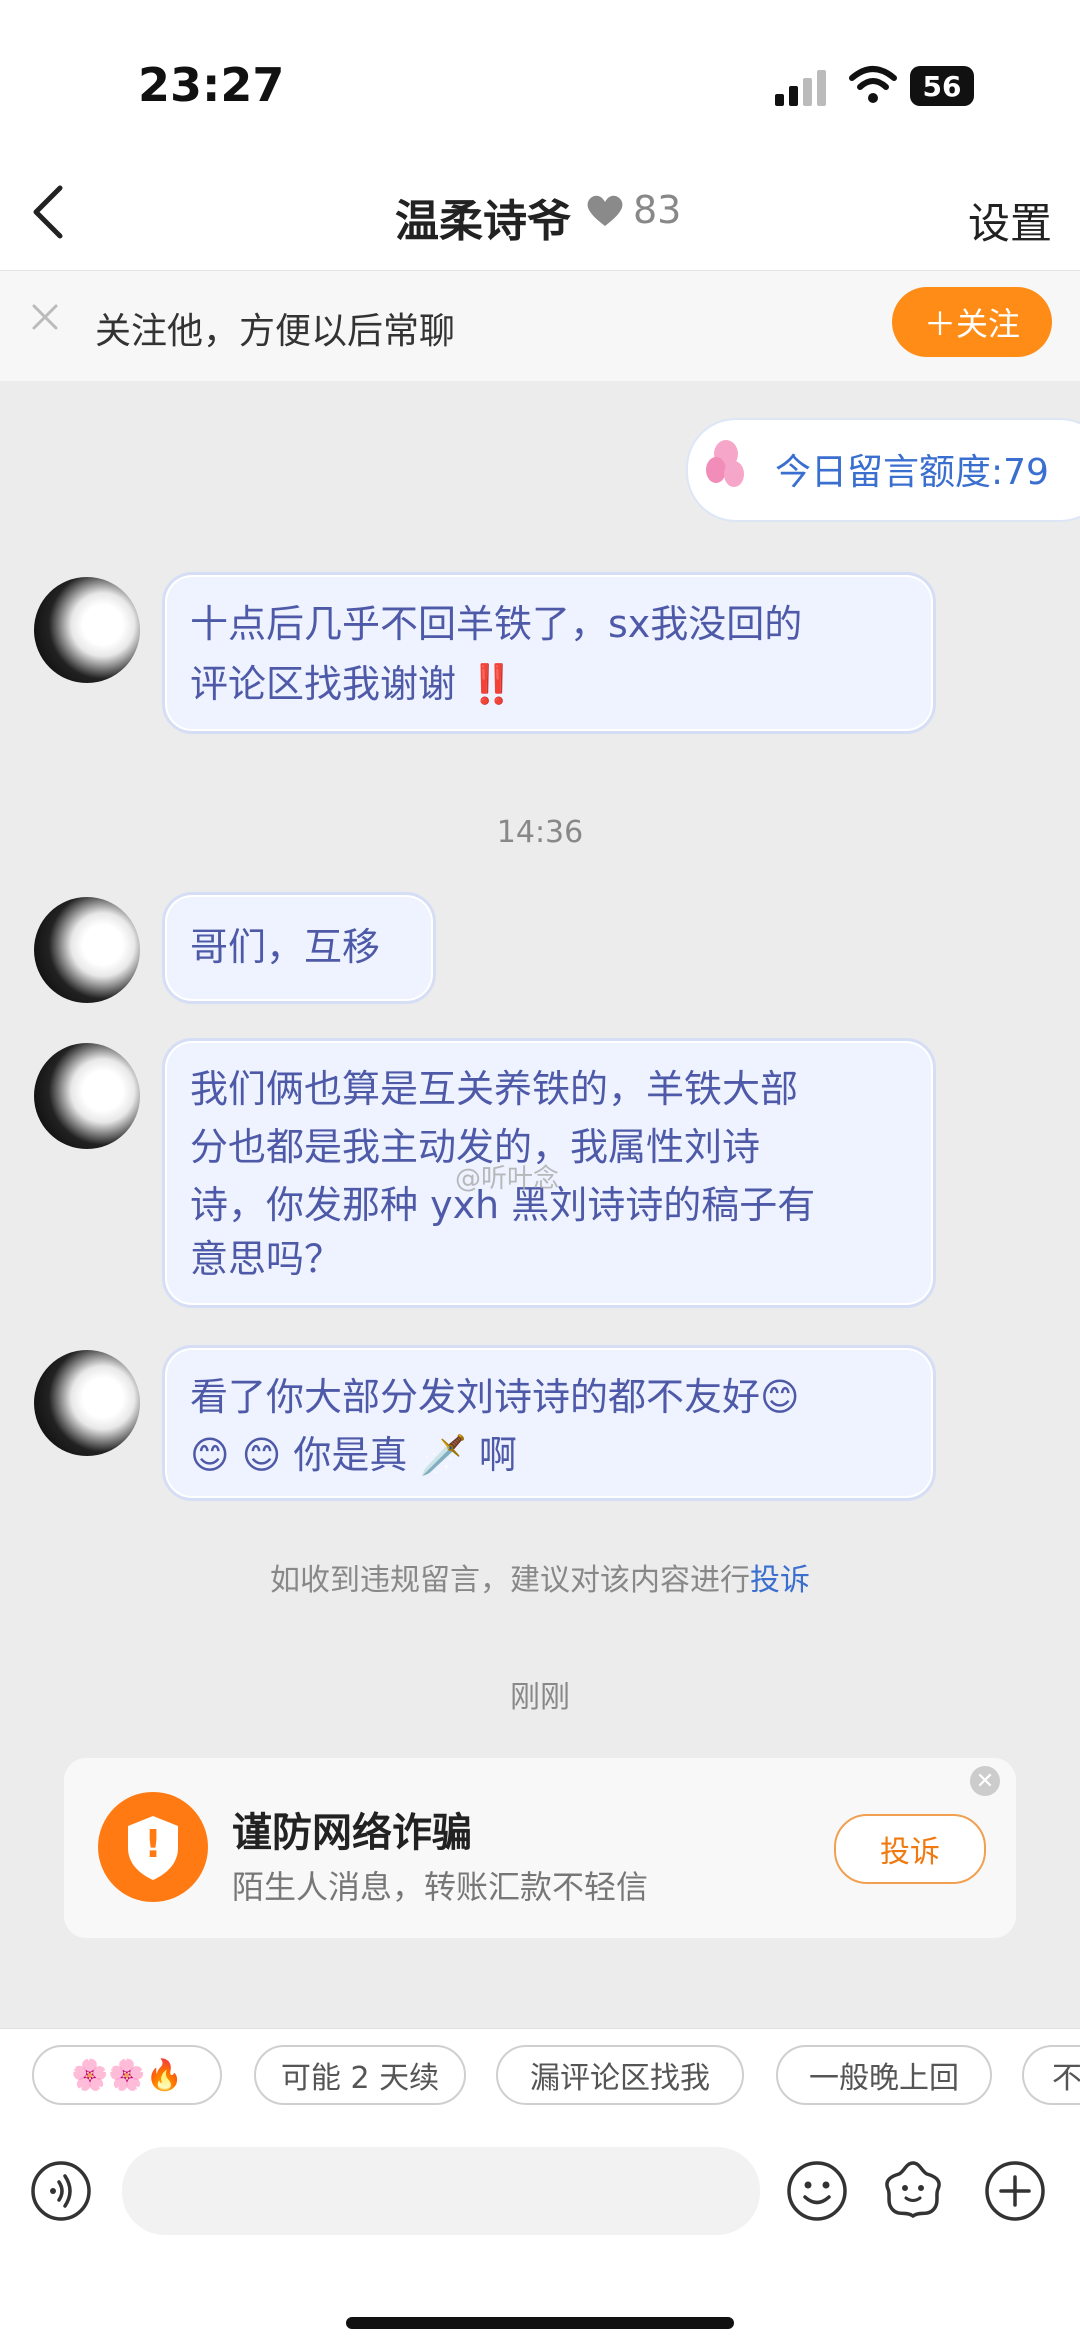 This screenshot has width=1080, height=2350. What do you see at coordinates (620, 2075) in the screenshot?
I see `quick-reply-chip: 漏评论区找我` at bounding box center [620, 2075].